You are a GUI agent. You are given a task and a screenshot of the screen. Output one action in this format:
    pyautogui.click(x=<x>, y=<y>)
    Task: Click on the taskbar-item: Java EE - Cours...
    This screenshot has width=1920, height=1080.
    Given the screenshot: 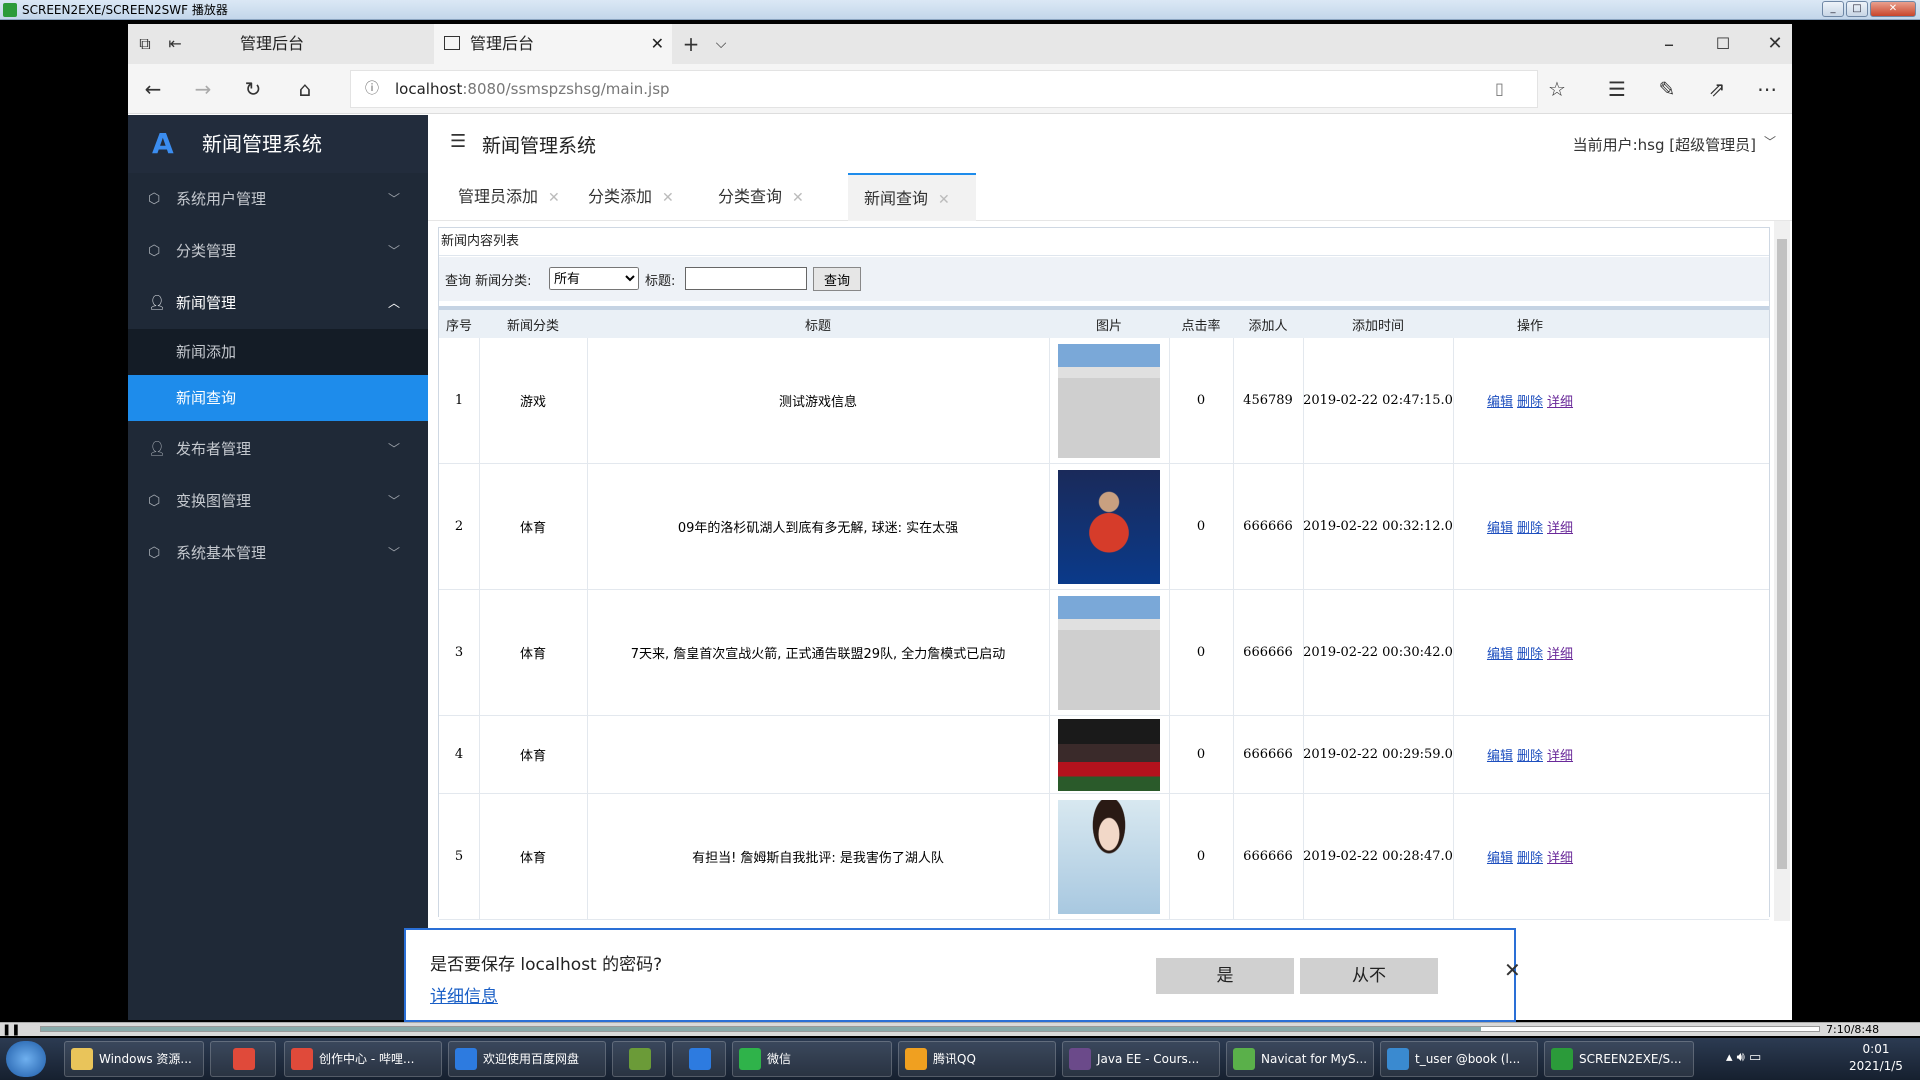 What is the action you would take?
    pyautogui.click(x=1141, y=1059)
    